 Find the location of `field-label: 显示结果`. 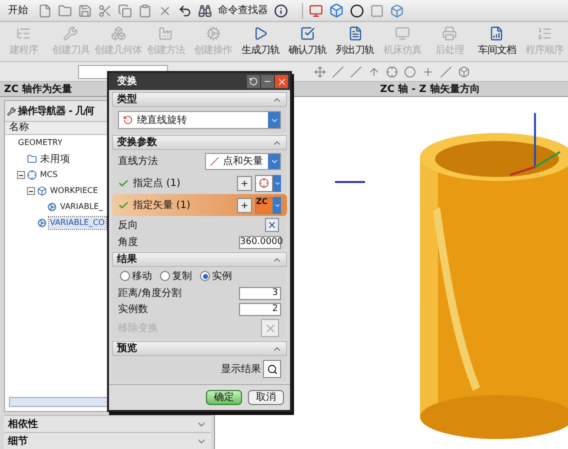

field-label: 显示结果 is located at coordinates (241, 369).